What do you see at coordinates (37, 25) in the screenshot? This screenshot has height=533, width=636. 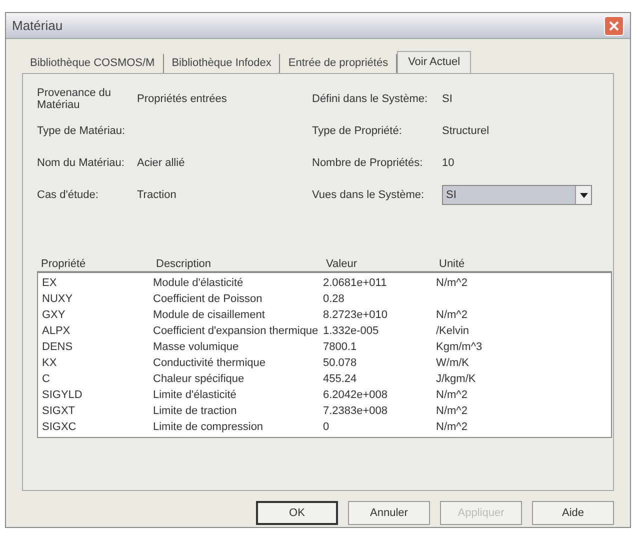 I see `window-title: Matériau` at bounding box center [37, 25].